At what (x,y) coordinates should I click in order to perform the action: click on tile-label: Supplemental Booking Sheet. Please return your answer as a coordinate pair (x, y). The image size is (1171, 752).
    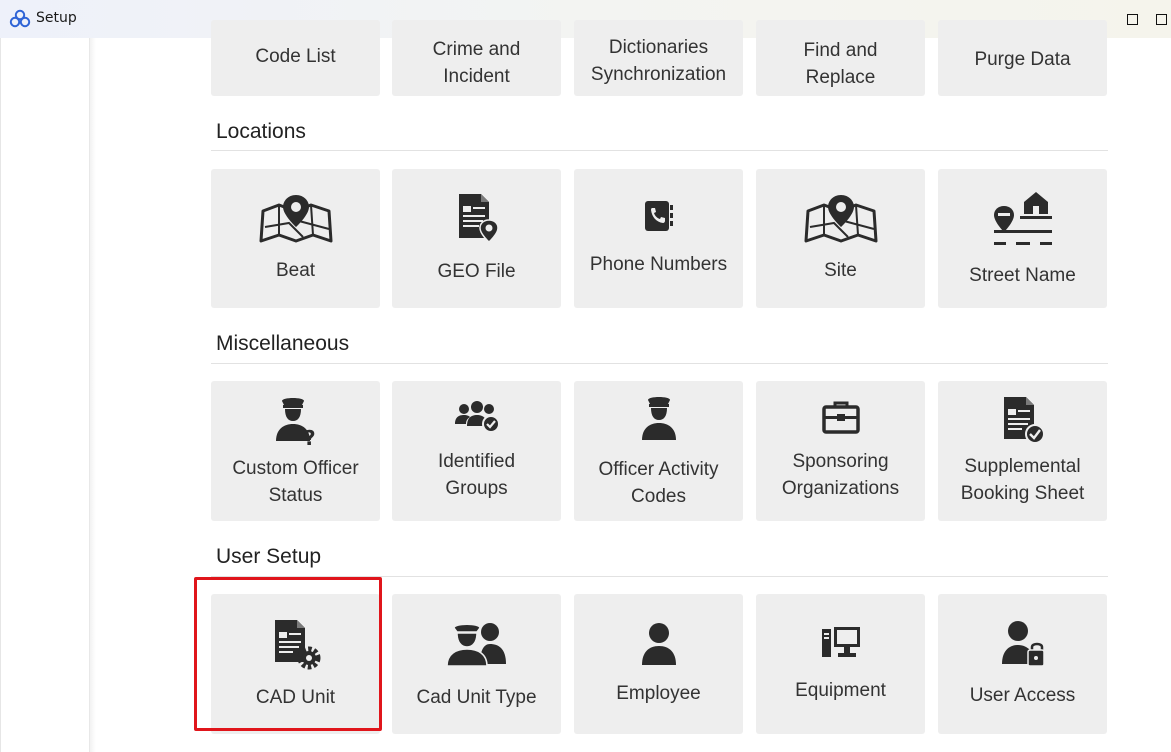
    Looking at the image, I should click on (1022, 480).